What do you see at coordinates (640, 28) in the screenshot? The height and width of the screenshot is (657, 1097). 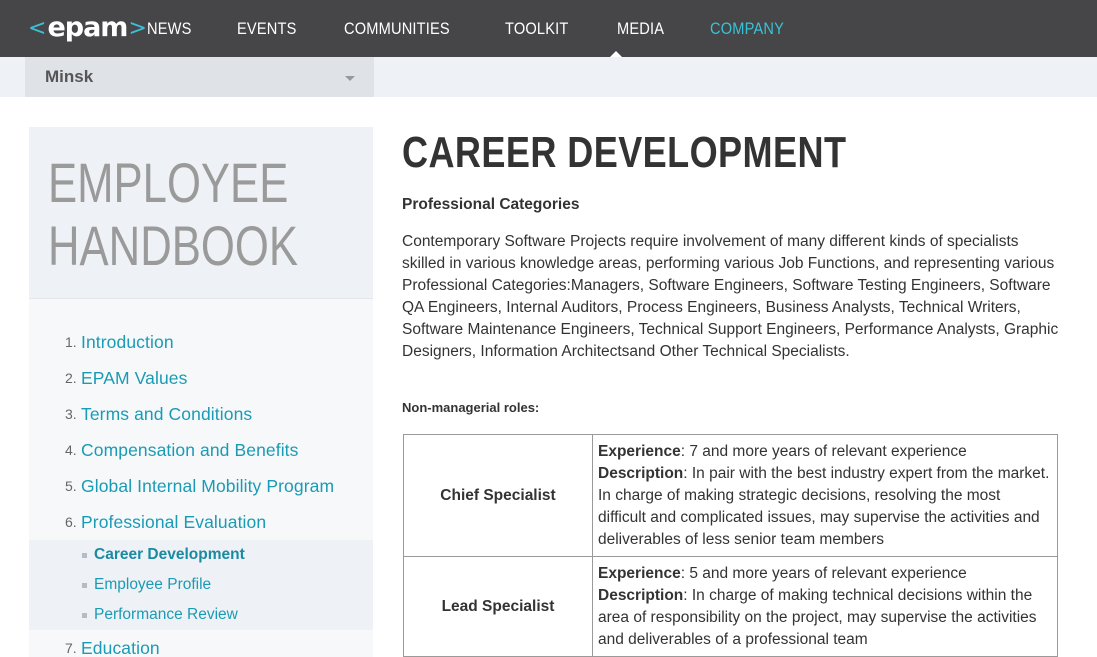 I see `nav-item-media: Media` at bounding box center [640, 28].